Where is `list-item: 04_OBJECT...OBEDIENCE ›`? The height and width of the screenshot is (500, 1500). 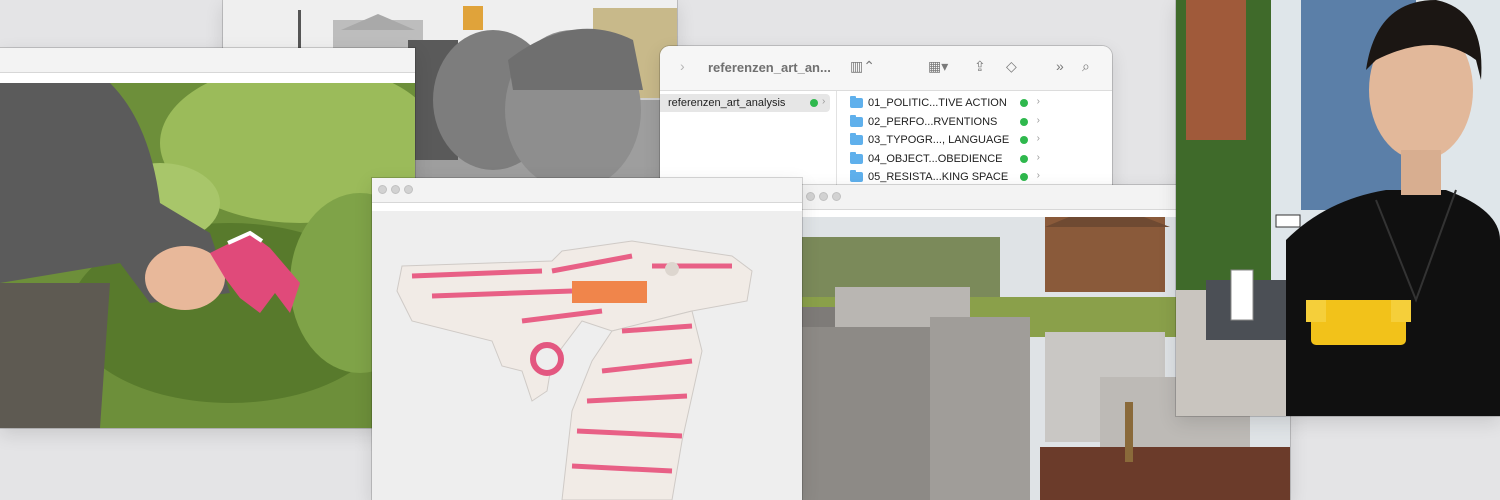
list-item: 04_OBJECT...OBEDIENCE › is located at coordinates (946, 159).